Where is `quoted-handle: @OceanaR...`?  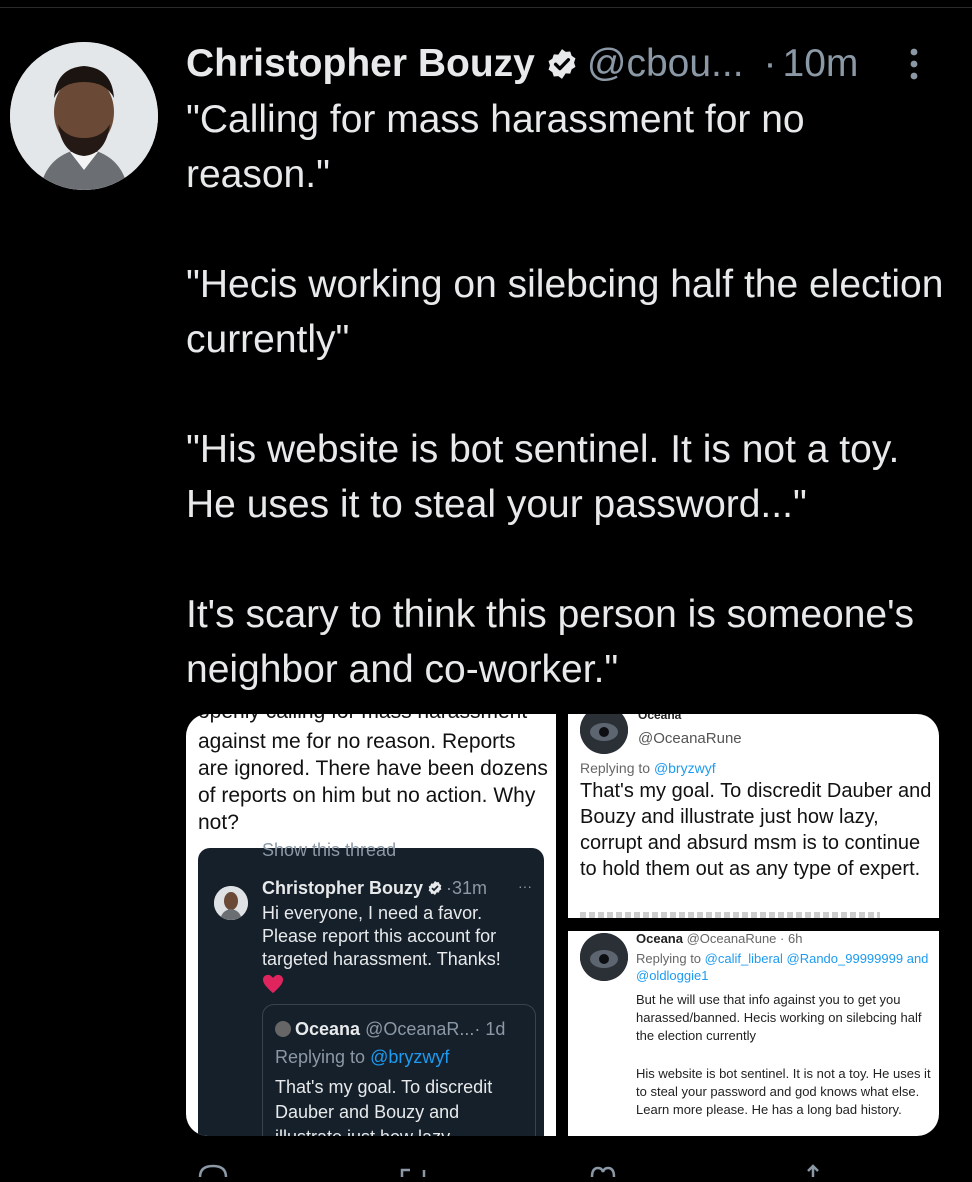 quoted-handle: @OceanaR... is located at coordinates (420, 1029).